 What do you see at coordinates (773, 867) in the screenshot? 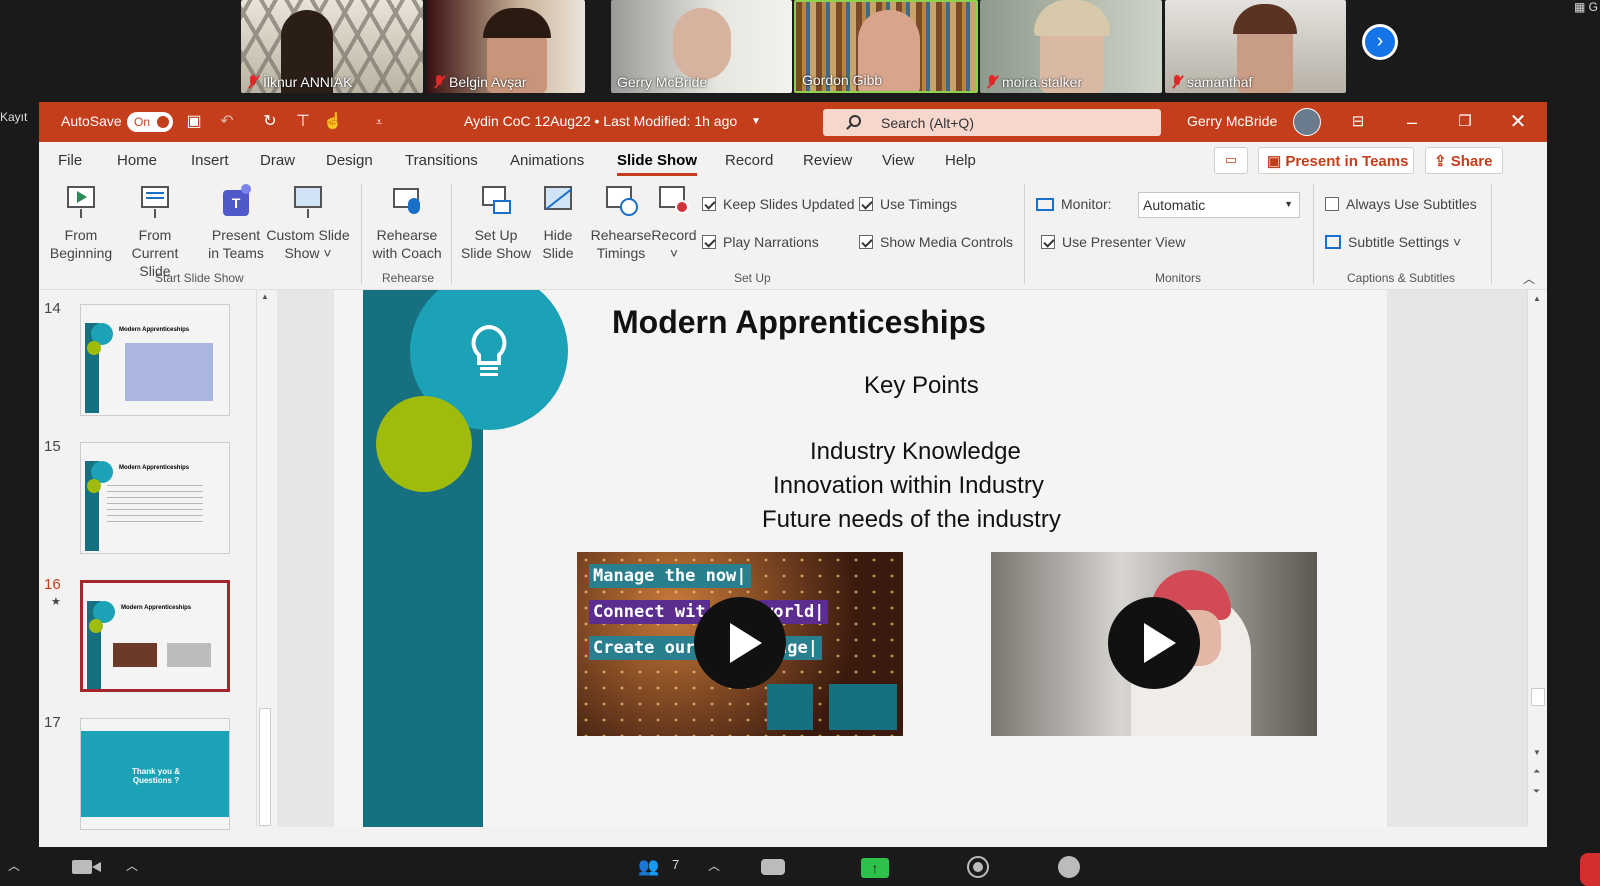
I see `chat-icon` at bounding box center [773, 867].